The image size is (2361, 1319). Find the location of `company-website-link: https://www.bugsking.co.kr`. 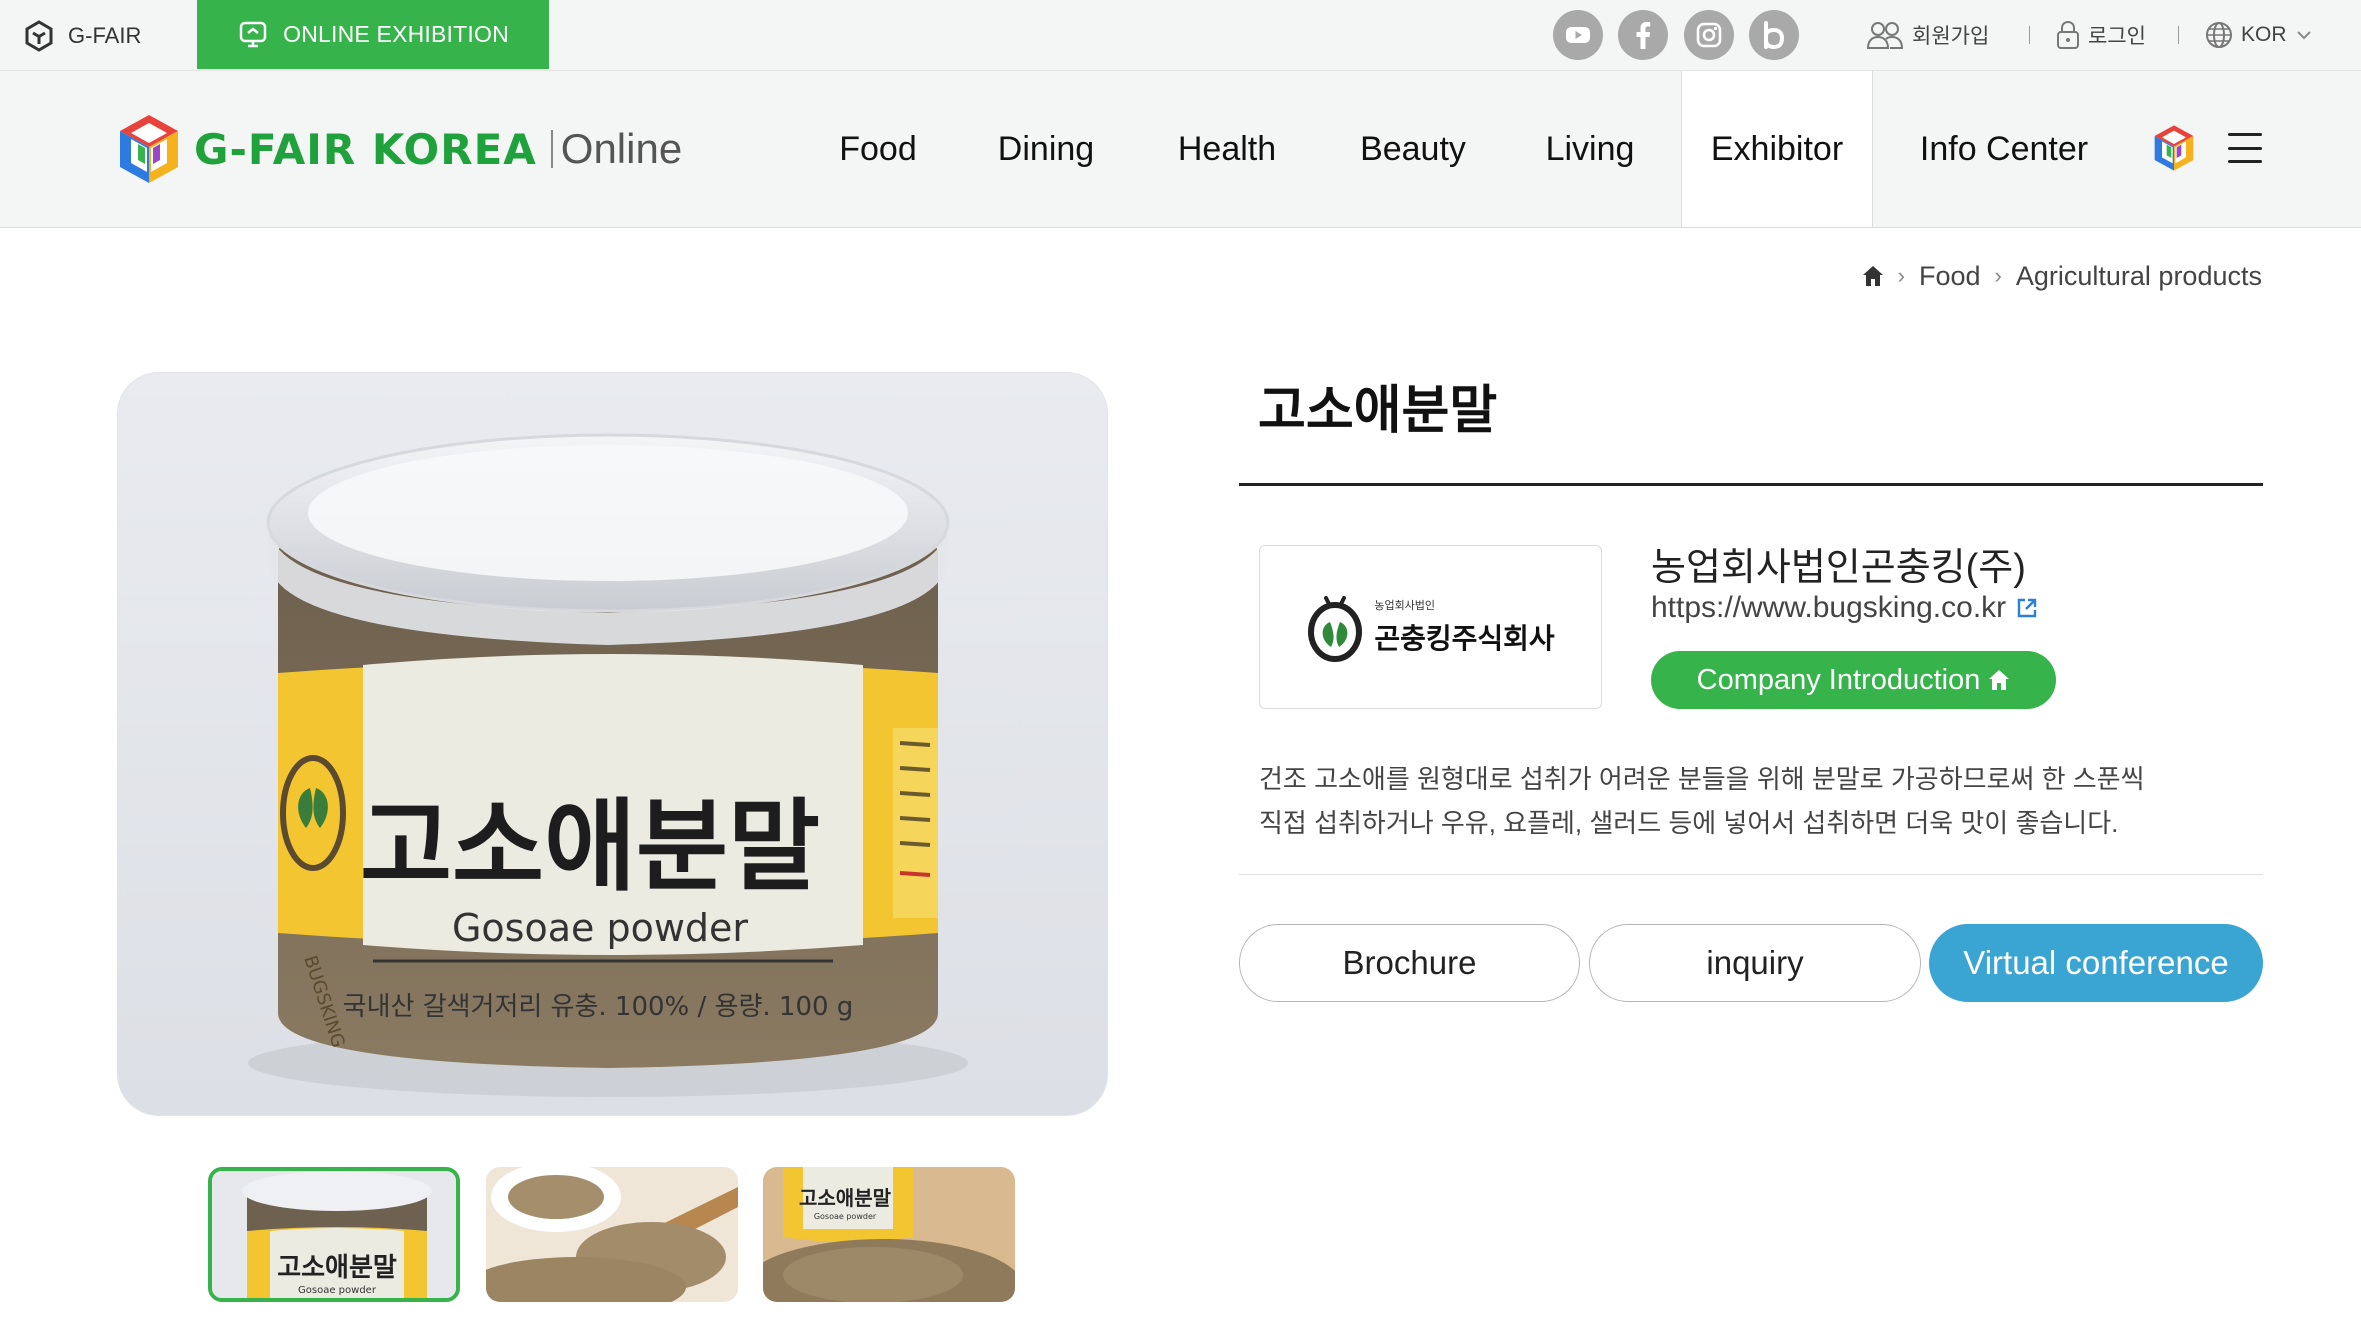

company-website-link: https://www.bugsking.co.kr is located at coordinates (1844, 608).